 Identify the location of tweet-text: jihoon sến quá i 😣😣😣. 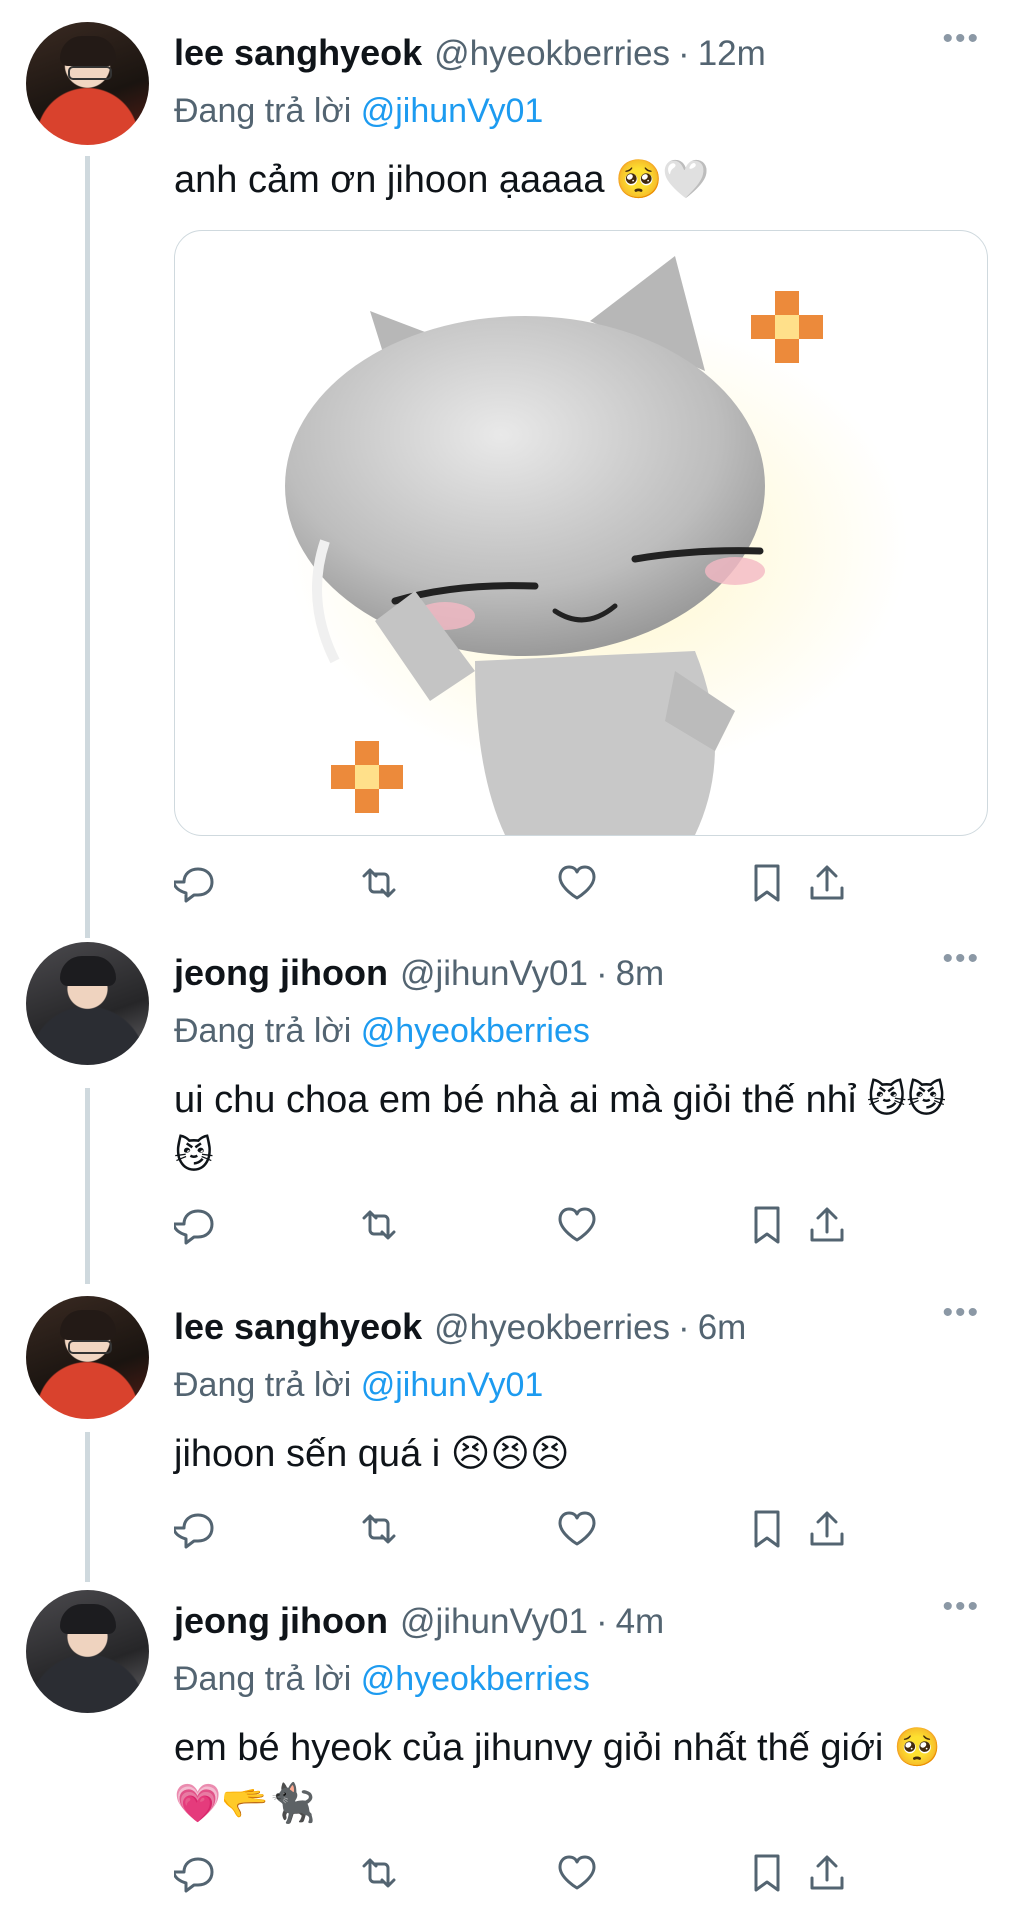
(372, 1454).